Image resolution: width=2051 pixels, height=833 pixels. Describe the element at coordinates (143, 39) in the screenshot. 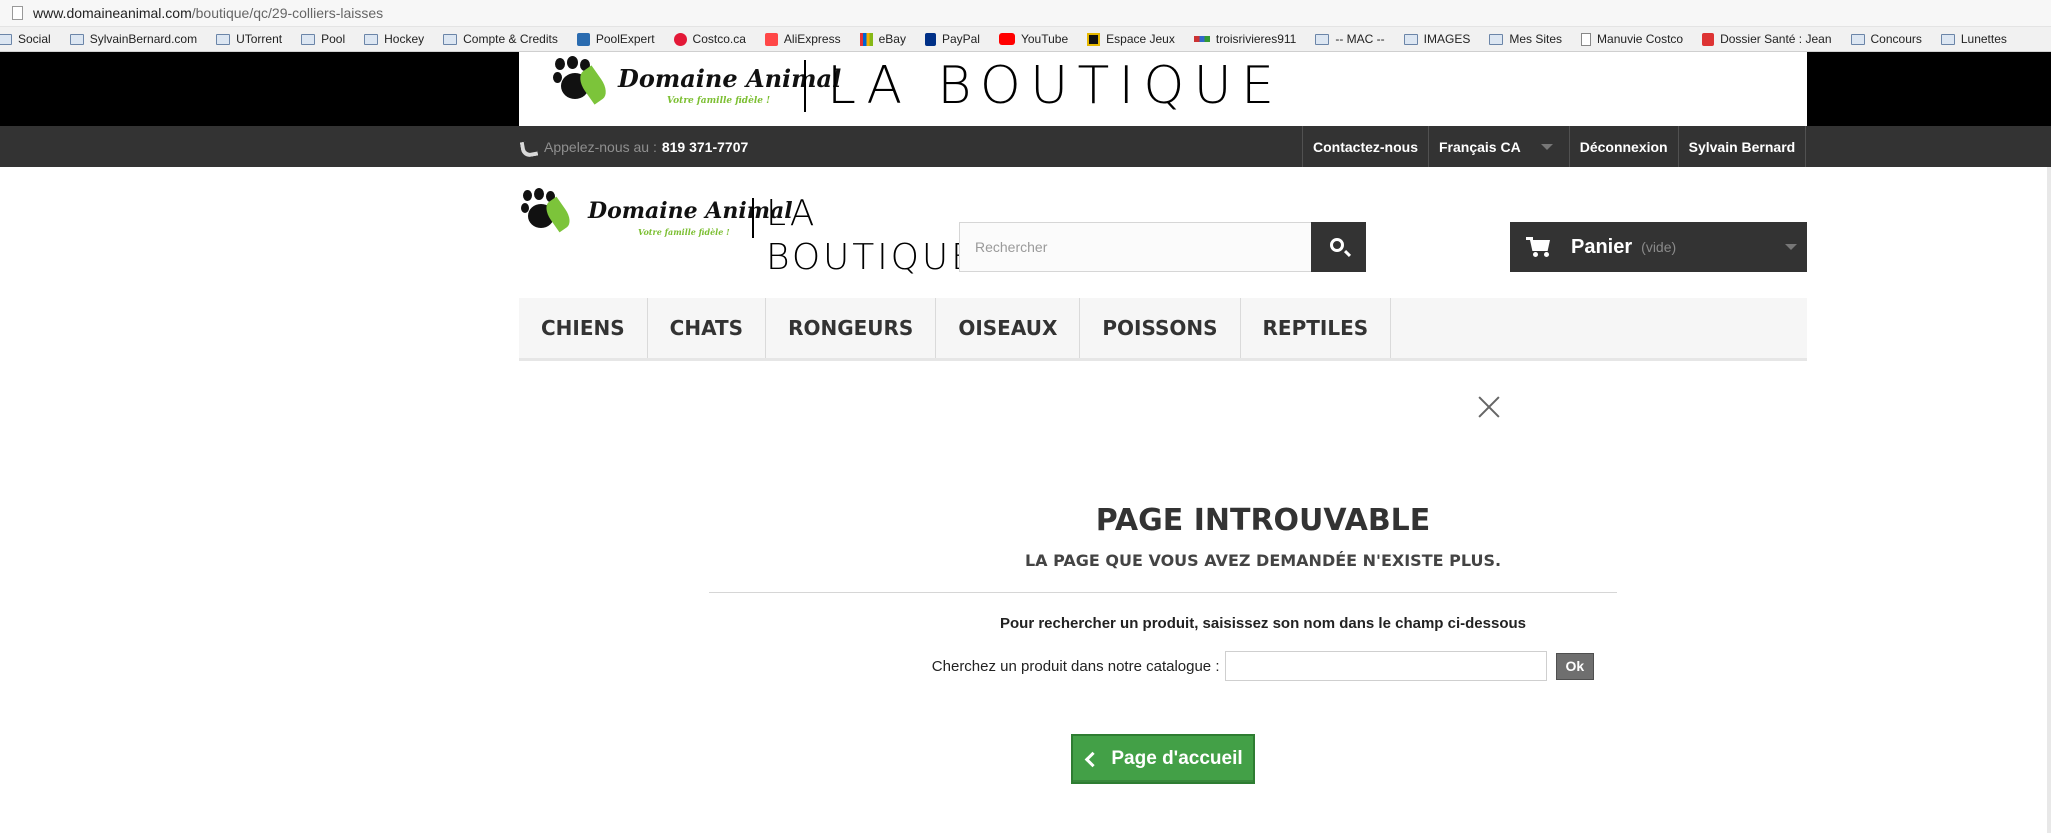

I see `bookmark-label: SylvainBernard.com` at that location.